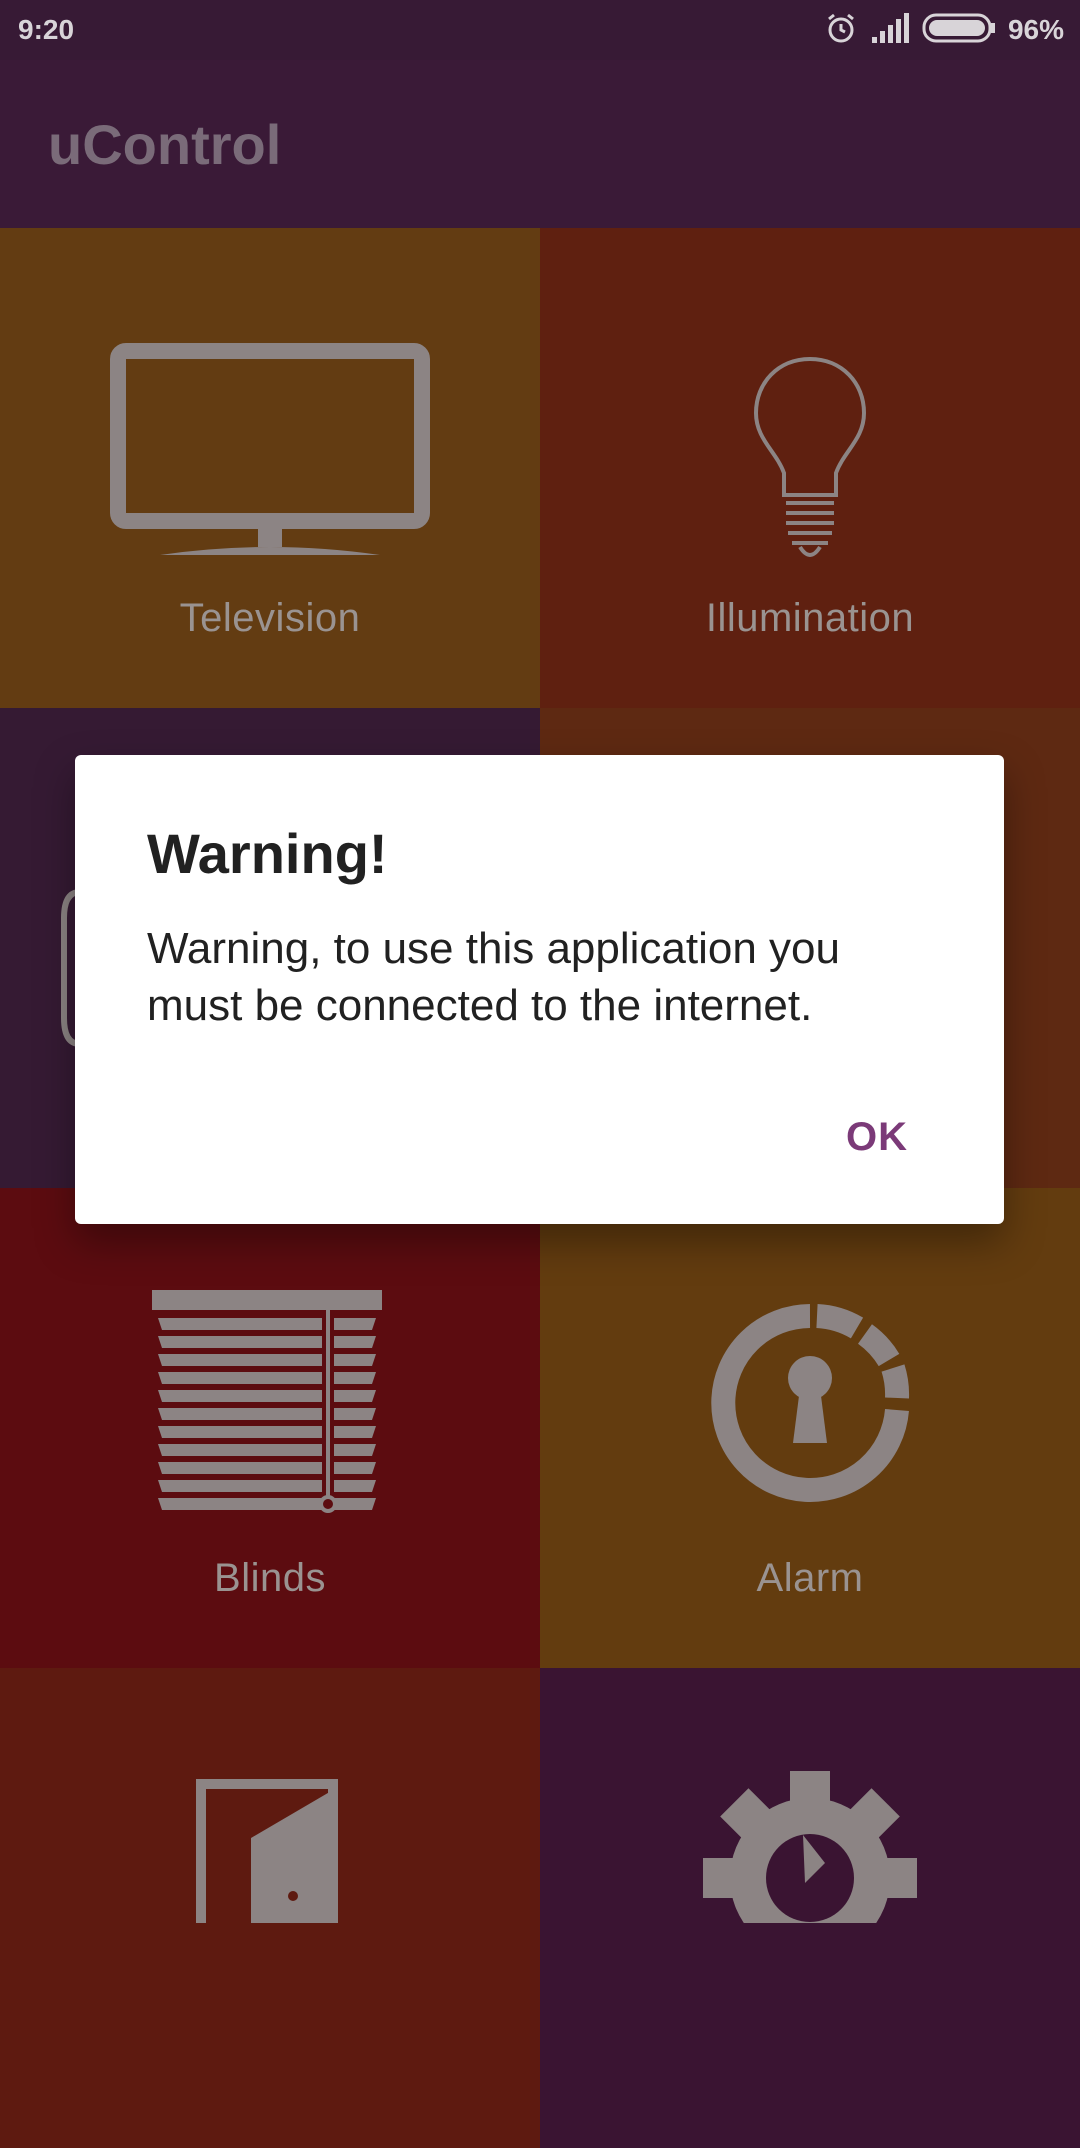  What do you see at coordinates (267, 853) in the screenshot?
I see `dialog-title: Warning!` at bounding box center [267, 853].